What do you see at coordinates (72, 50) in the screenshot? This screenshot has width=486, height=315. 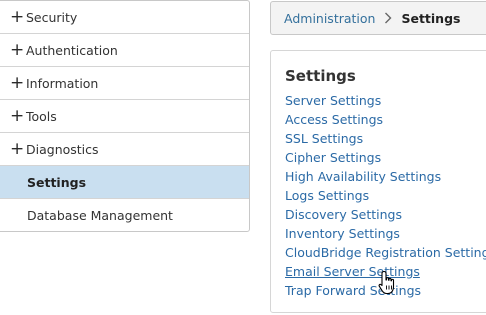 I see `sidebar-item-label: Authentication` at bounding box center [72, 50].